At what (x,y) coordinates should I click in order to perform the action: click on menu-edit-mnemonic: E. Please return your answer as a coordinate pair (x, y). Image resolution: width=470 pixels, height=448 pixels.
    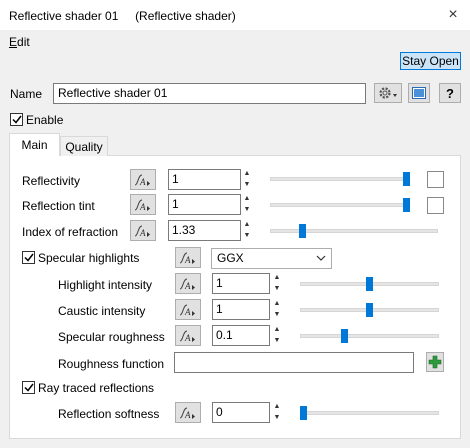
    Looking at the image, I should click on (13, 42).